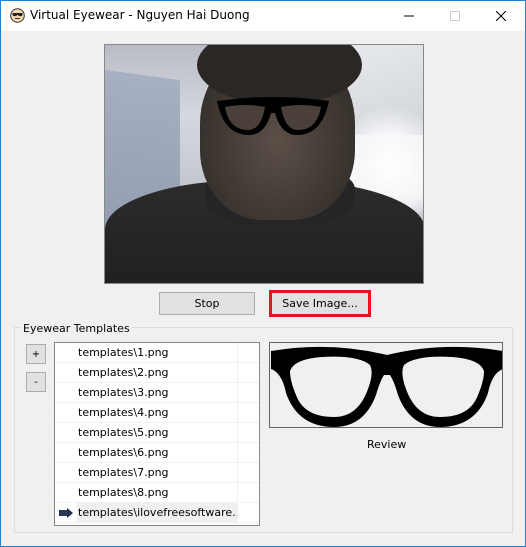 Image resolution: width=526 pixels, height=547 pixels. Describe the element at coordinates (123, 452) in the screenshot. I see `template-path: templates\6.png` at that location.